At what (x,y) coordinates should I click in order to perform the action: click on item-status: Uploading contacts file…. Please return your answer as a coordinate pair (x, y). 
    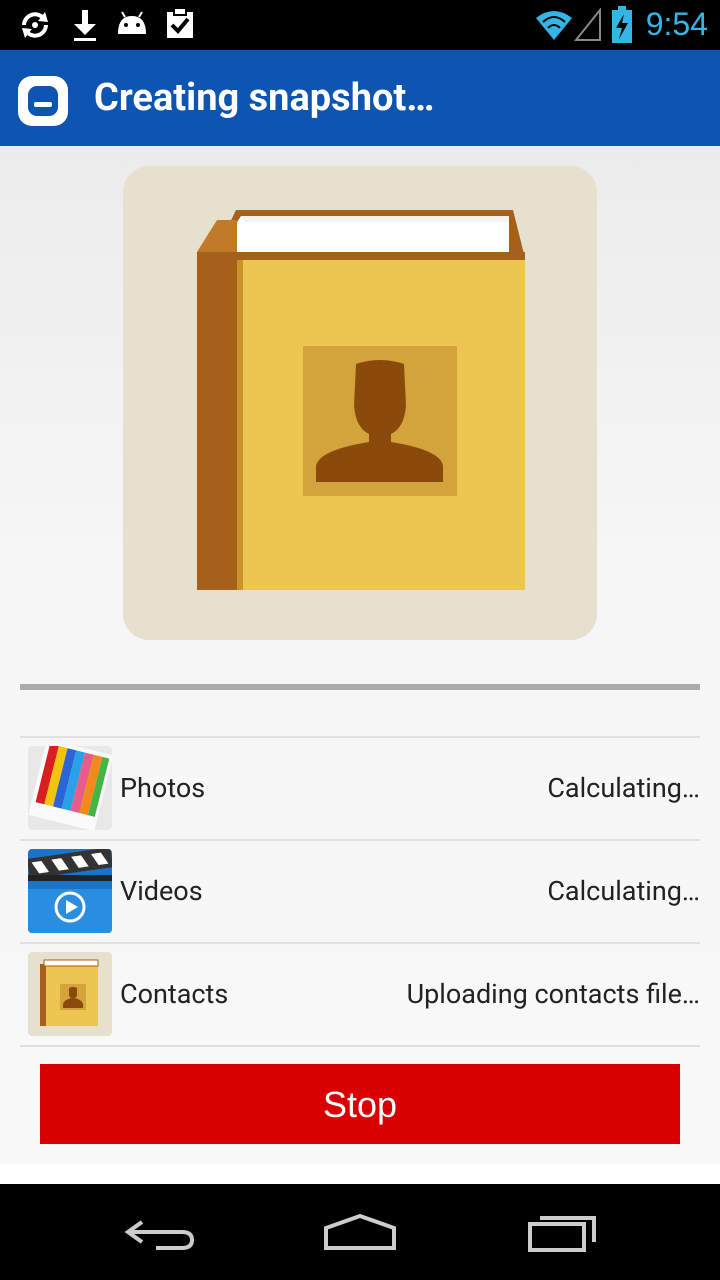
    Looking at the image, I should click on (553, 994).